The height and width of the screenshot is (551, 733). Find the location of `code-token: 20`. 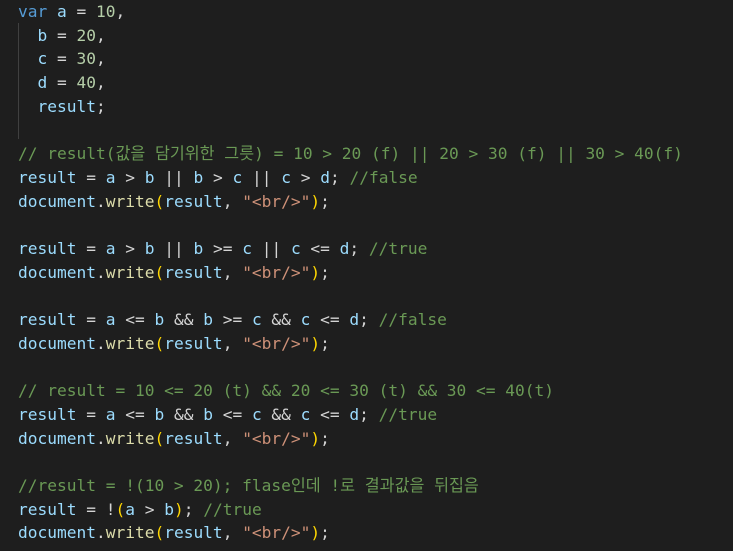

code-token: 20 is located at coordinates (86, 35).